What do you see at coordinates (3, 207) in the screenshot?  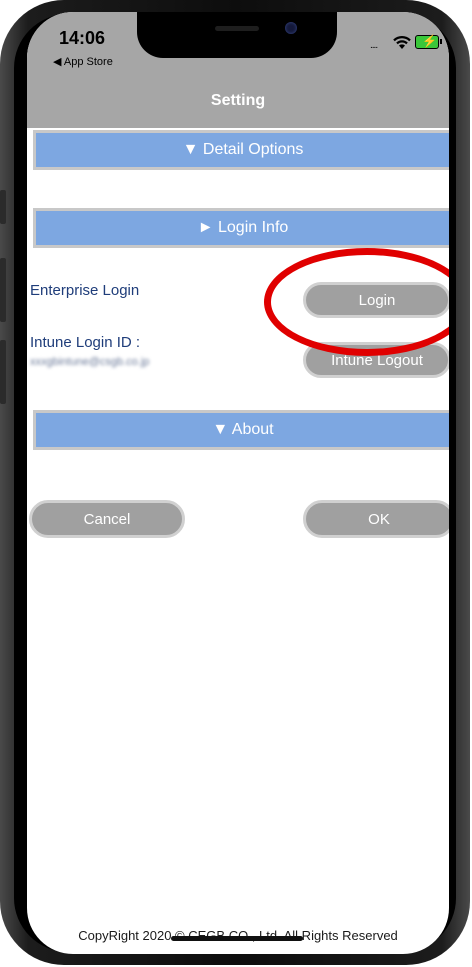 I see `mute-switch` at bounding box center [3, 207].